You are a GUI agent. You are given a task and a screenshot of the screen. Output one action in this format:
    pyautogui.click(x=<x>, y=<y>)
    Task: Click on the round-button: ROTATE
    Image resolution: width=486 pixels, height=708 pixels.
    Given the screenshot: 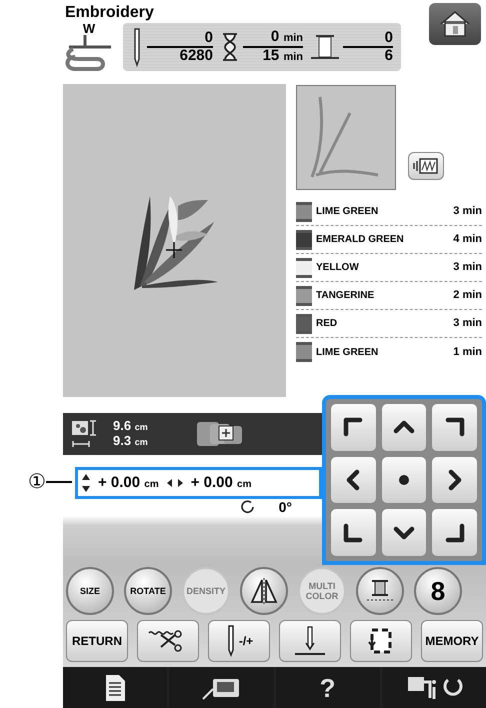 What is the action you would take?
    pyautogui.click(x=148, y=591)
    